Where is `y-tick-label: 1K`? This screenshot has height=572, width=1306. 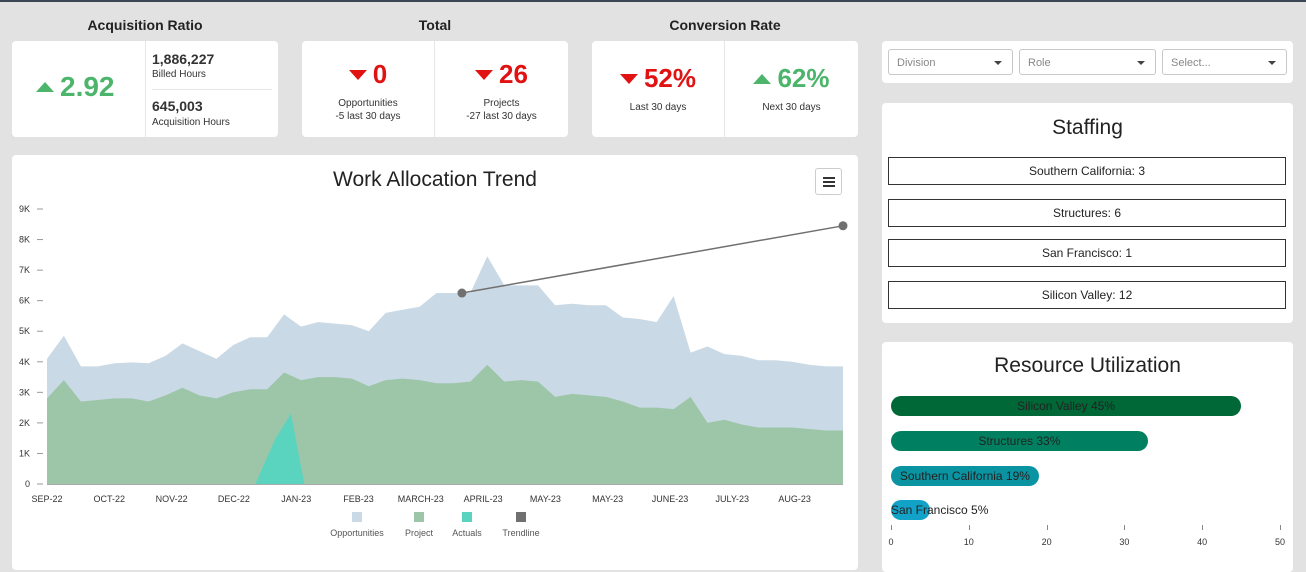
y-tick-label: 1K is located at coordinates (24, 453).